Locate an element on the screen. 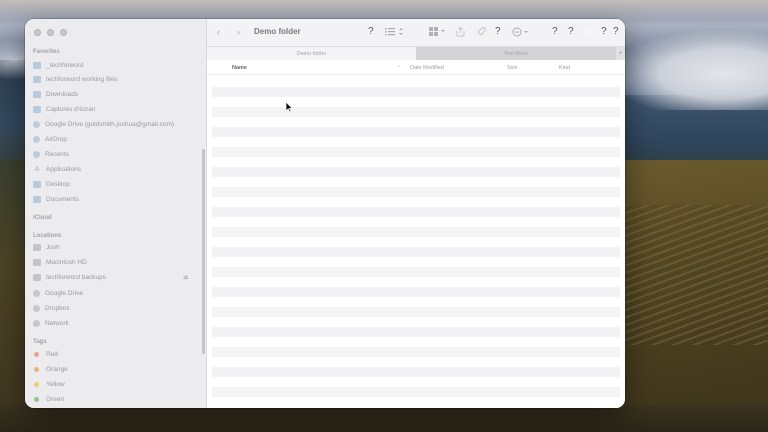 This screenshot has height=432, width=768. tag-icon is located at coordinates (481, 33).